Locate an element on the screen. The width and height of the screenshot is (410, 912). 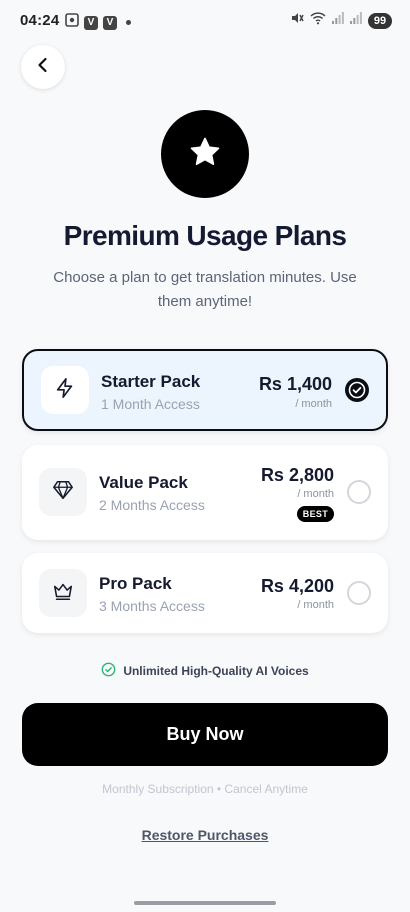
plan-radio-selected is located at coordinates (357, 390).